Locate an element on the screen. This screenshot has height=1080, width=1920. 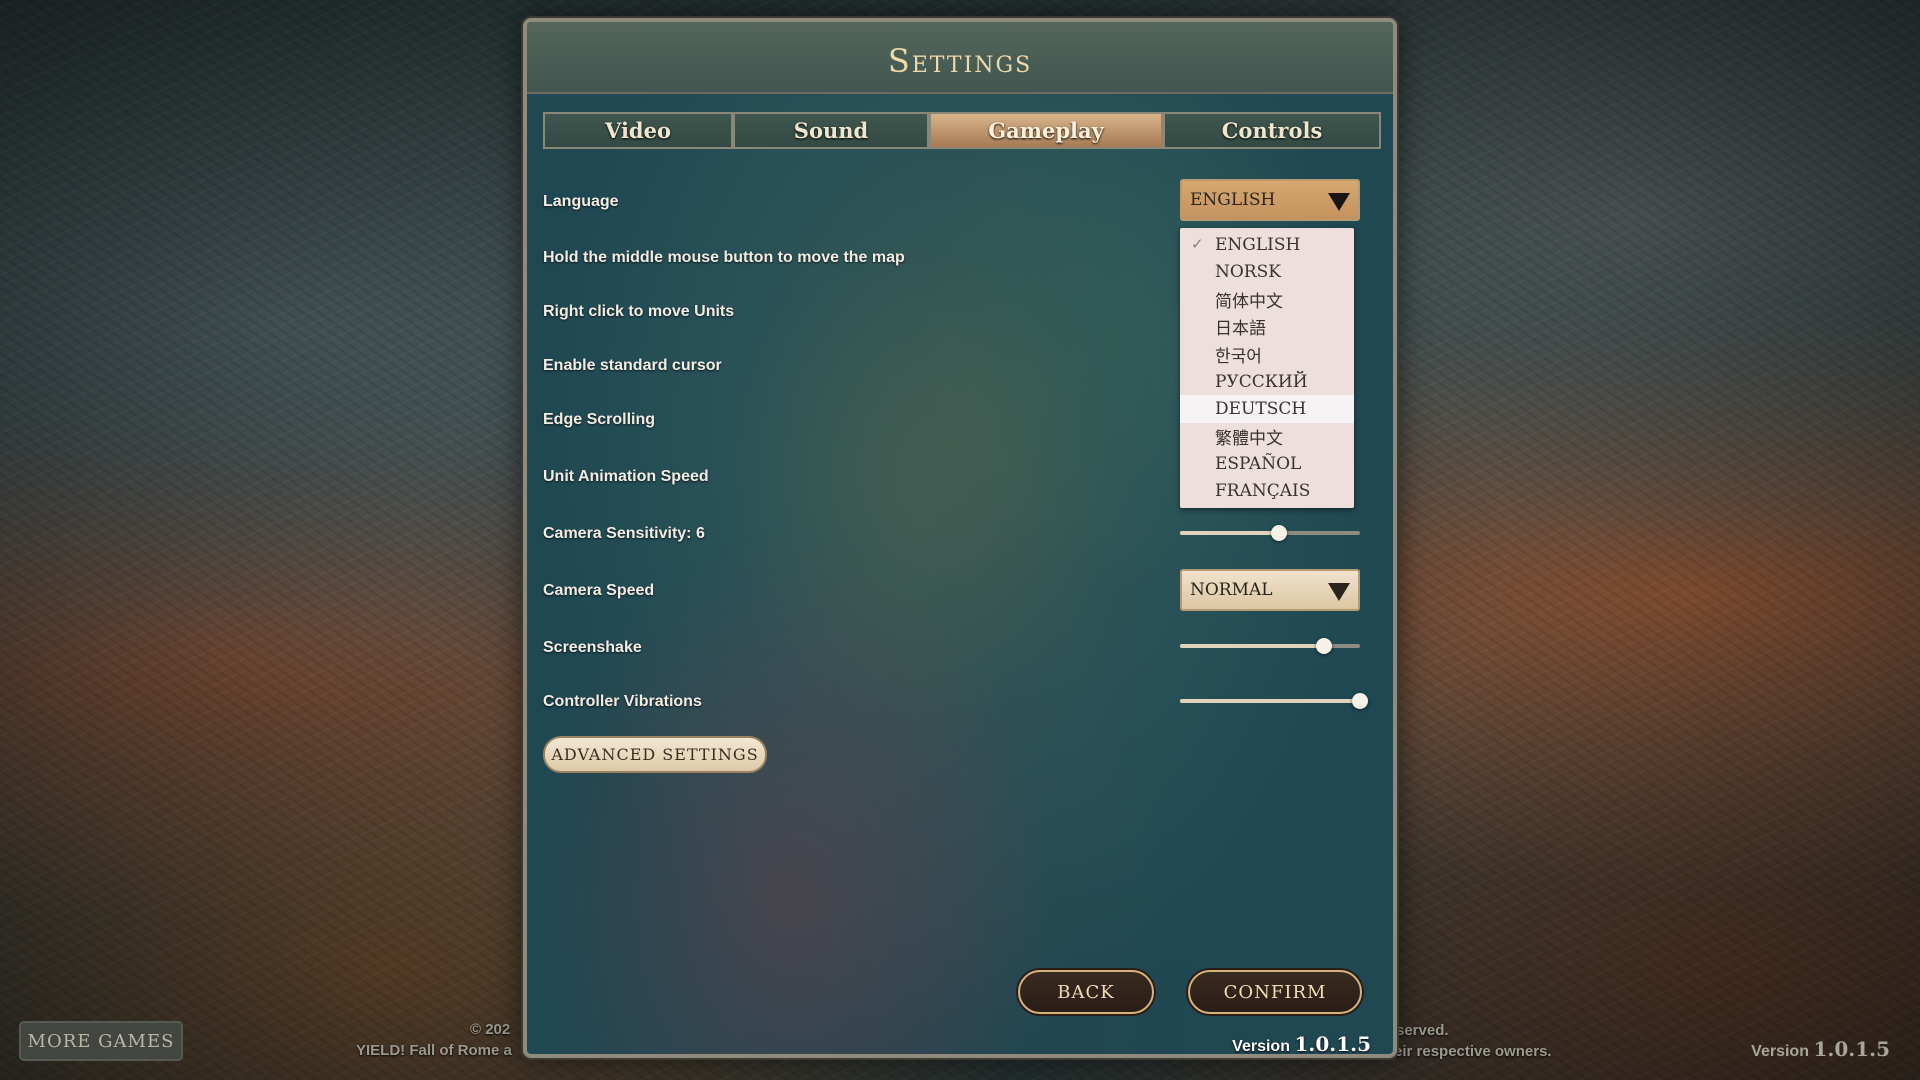
camera-sensitivity-label: Camera Sensitivity: 6 is located at coordinates (624, 533).